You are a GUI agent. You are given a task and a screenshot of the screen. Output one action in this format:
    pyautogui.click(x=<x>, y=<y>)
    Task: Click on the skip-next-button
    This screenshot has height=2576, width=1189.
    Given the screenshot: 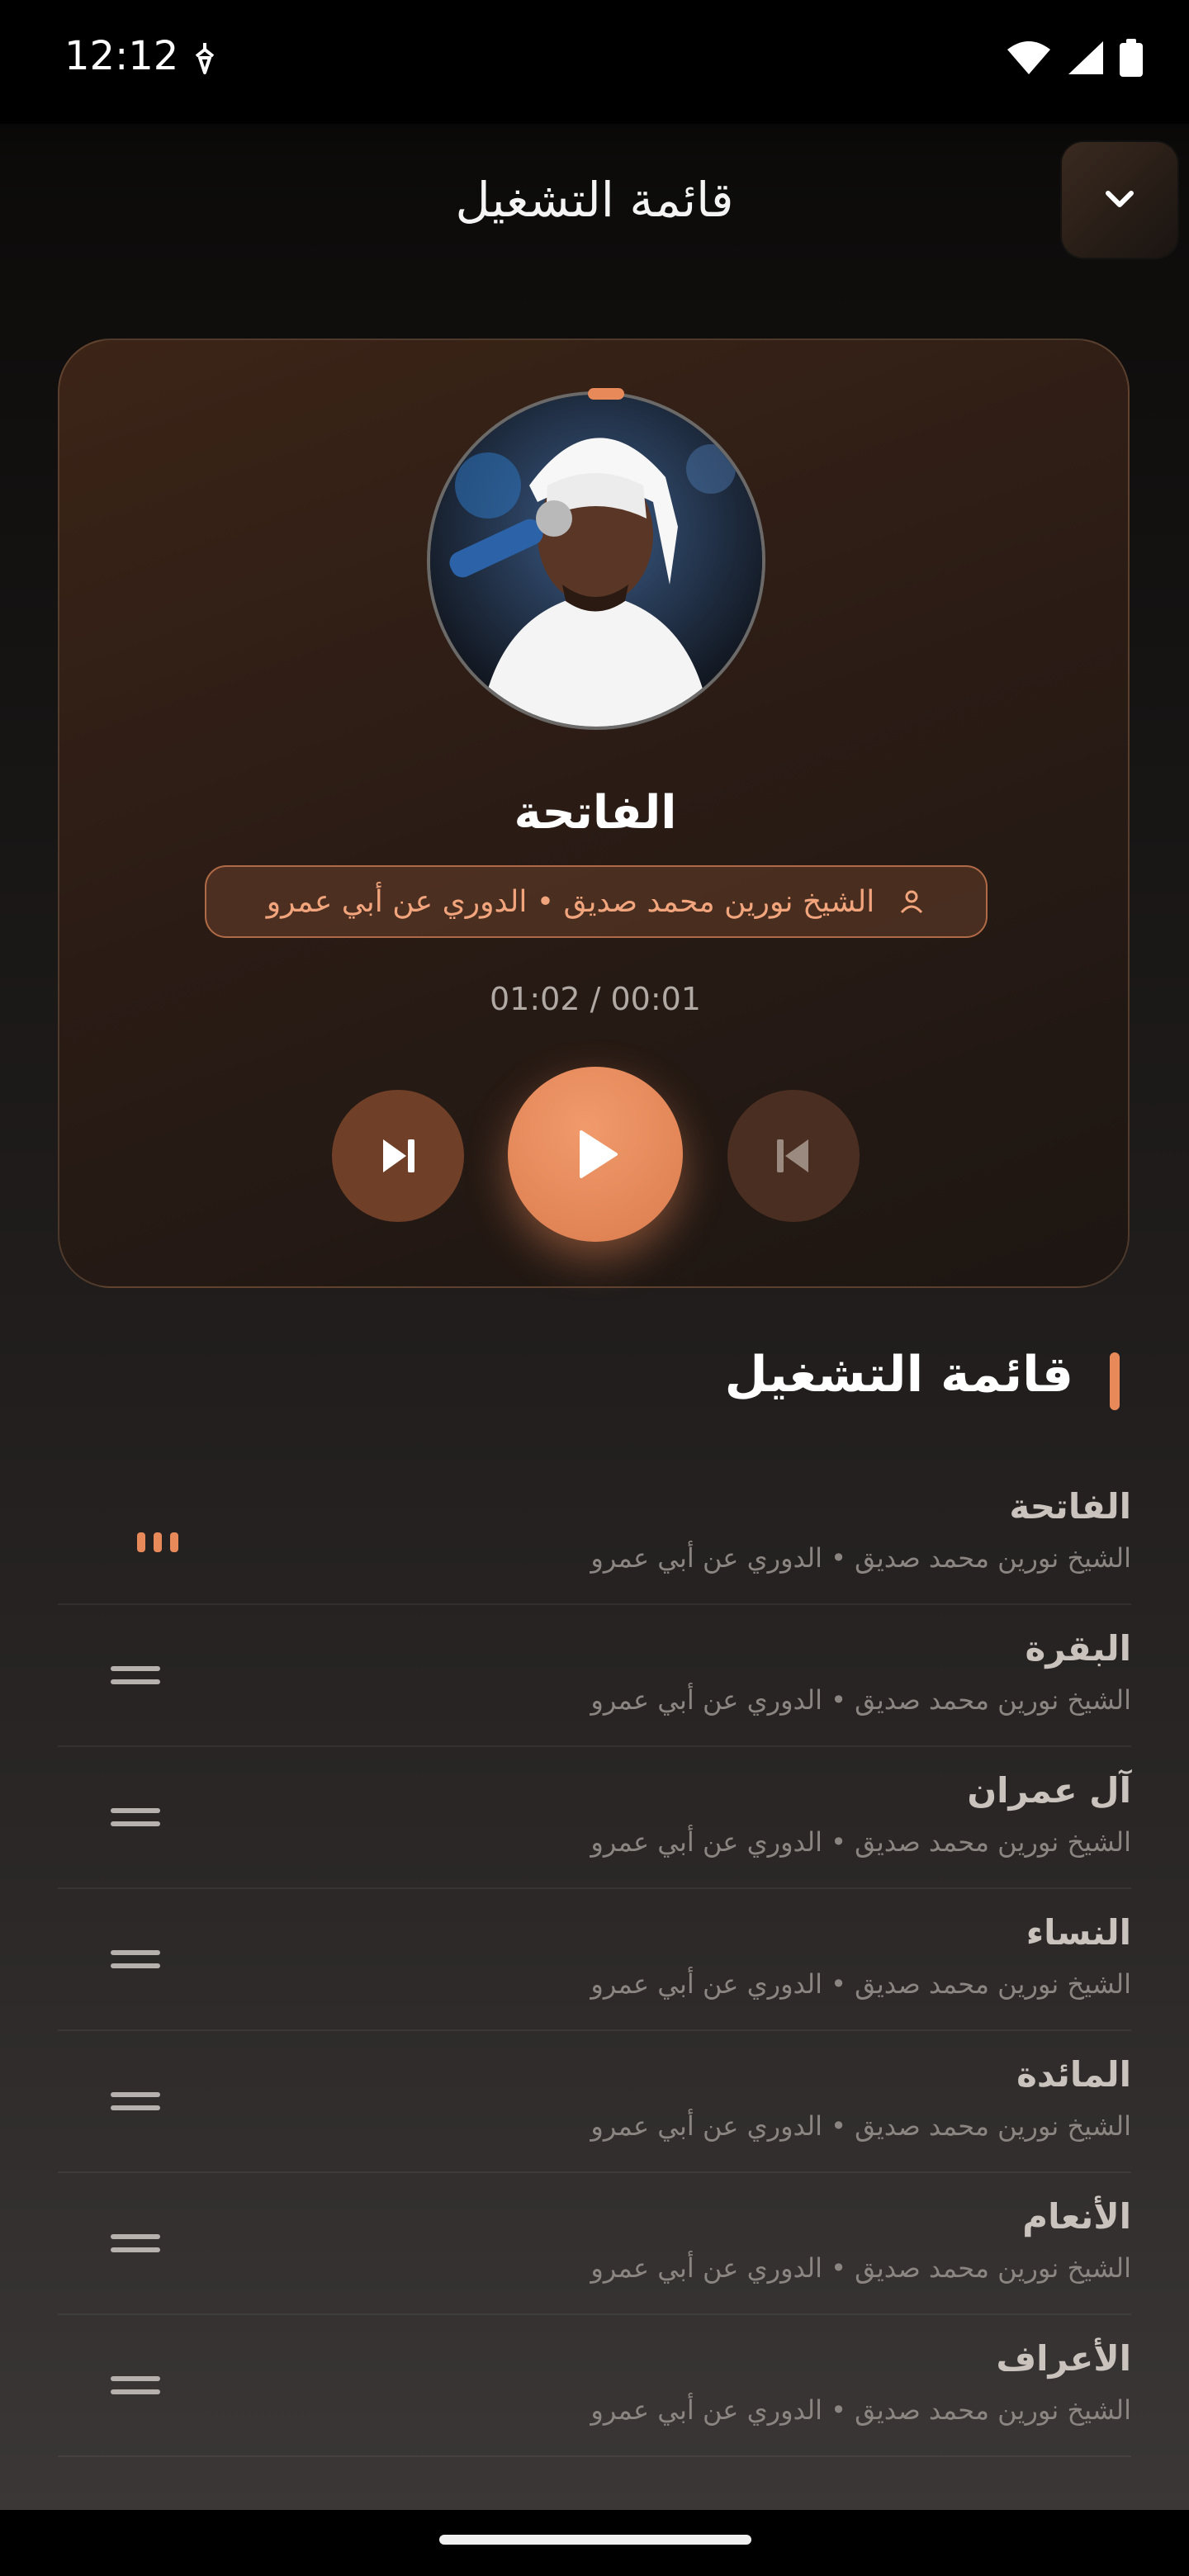 What is the action you would take?
    pyautogui.click(x=398, y=1156)
    